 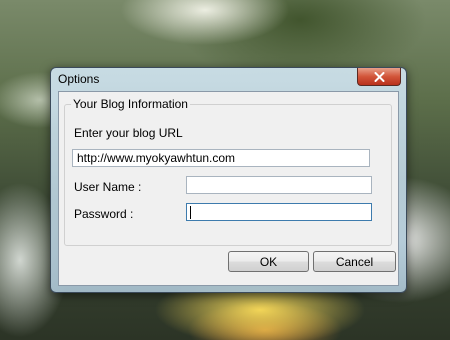 I want to click on close-button, so click(x=379, y=77).